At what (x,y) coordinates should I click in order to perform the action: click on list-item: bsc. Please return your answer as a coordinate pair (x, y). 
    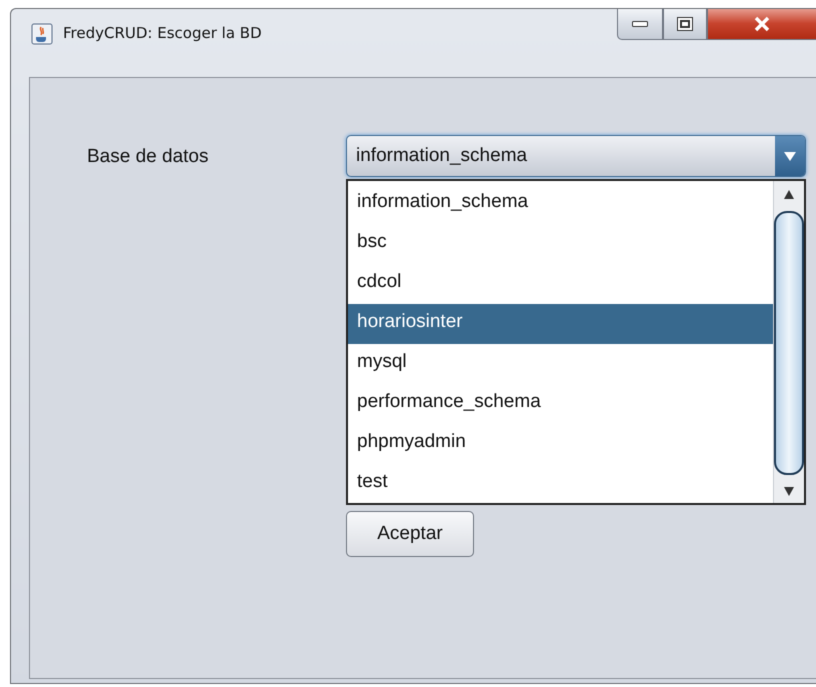
    Looking at the image, I should click on (560, 244).